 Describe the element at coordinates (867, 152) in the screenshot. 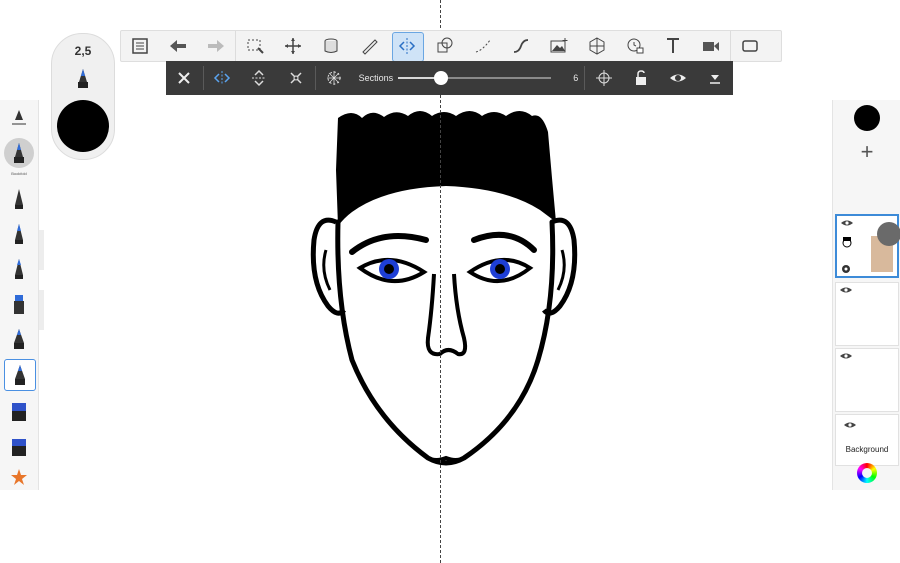

I see `add-layer-button: +` at that location.